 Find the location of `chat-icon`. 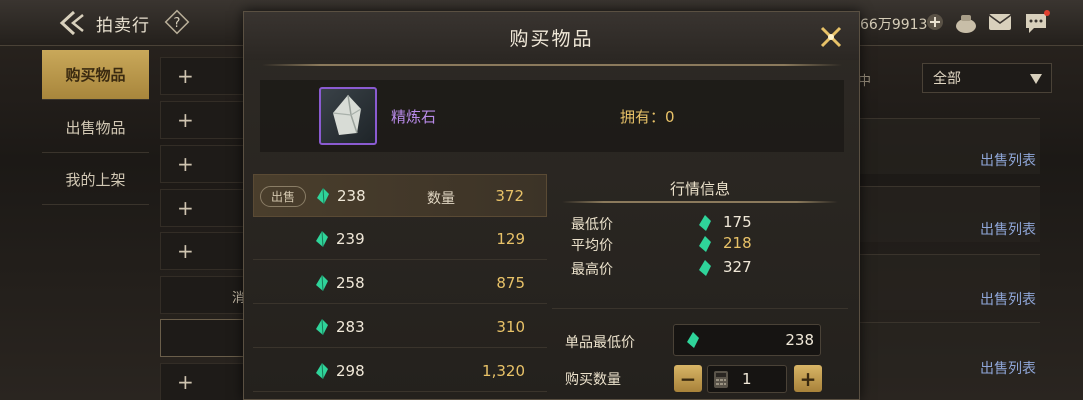

chat-icon is located at coordinates (1037, 23).